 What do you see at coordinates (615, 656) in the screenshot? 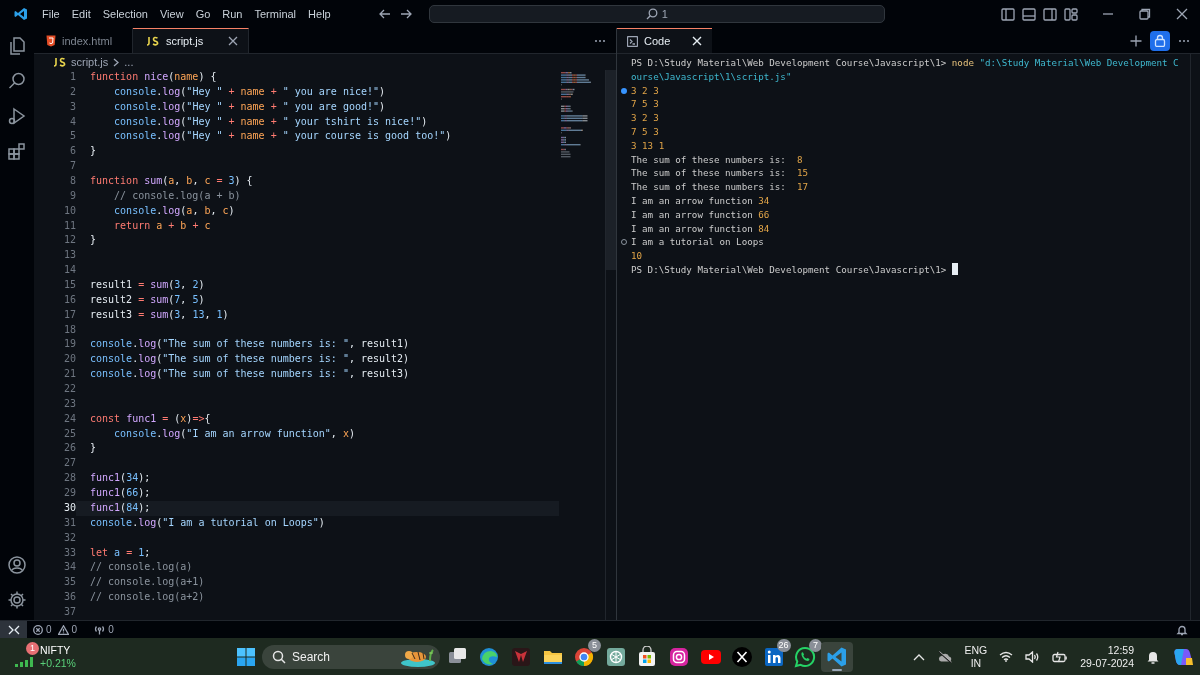
I see `knot-icon` at bounding box center [615, 656].